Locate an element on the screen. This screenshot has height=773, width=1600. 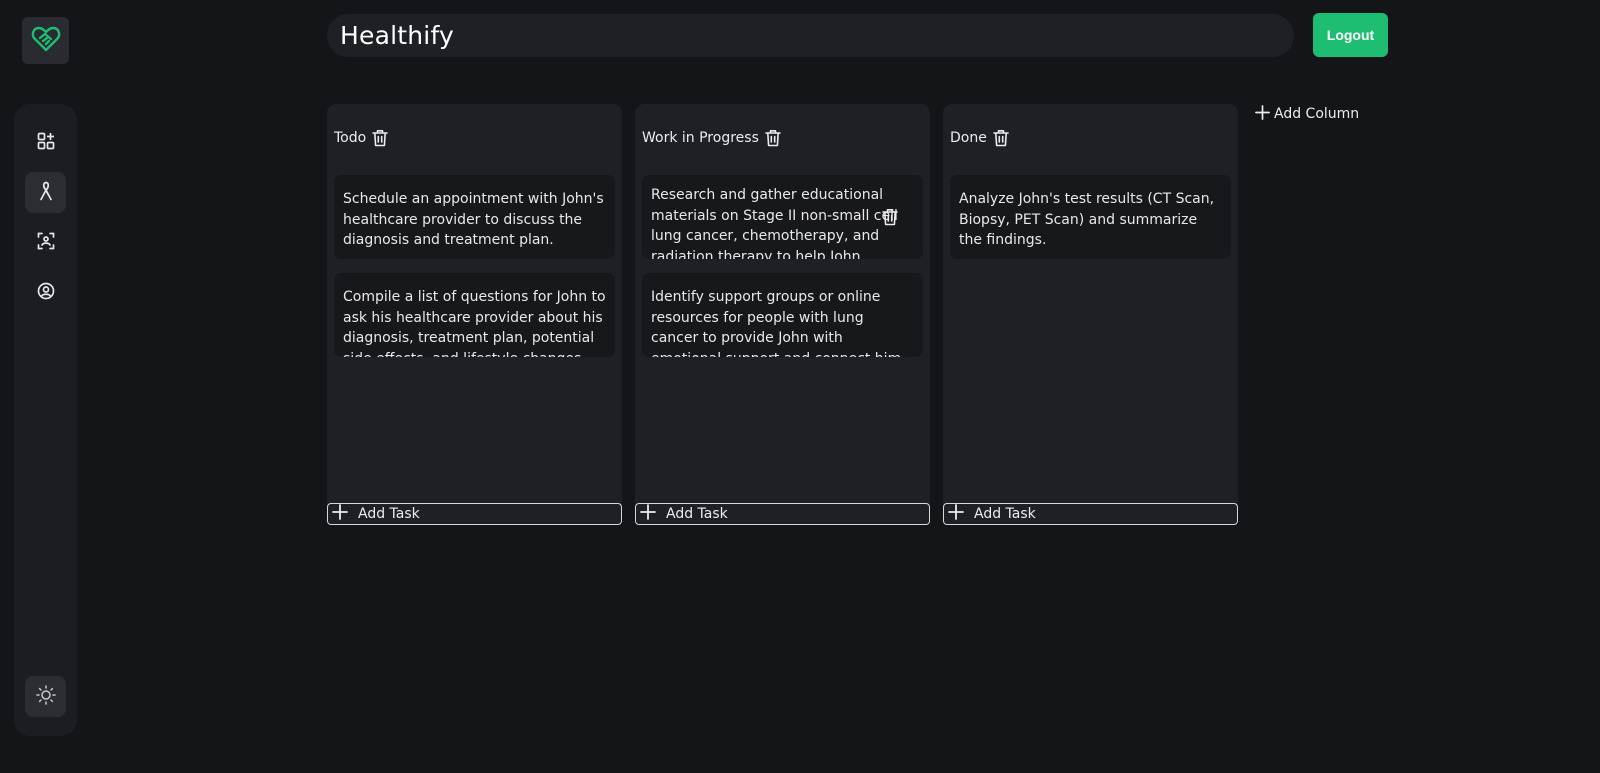
sidebar-item-cancer is located at coordinates (45, 192).